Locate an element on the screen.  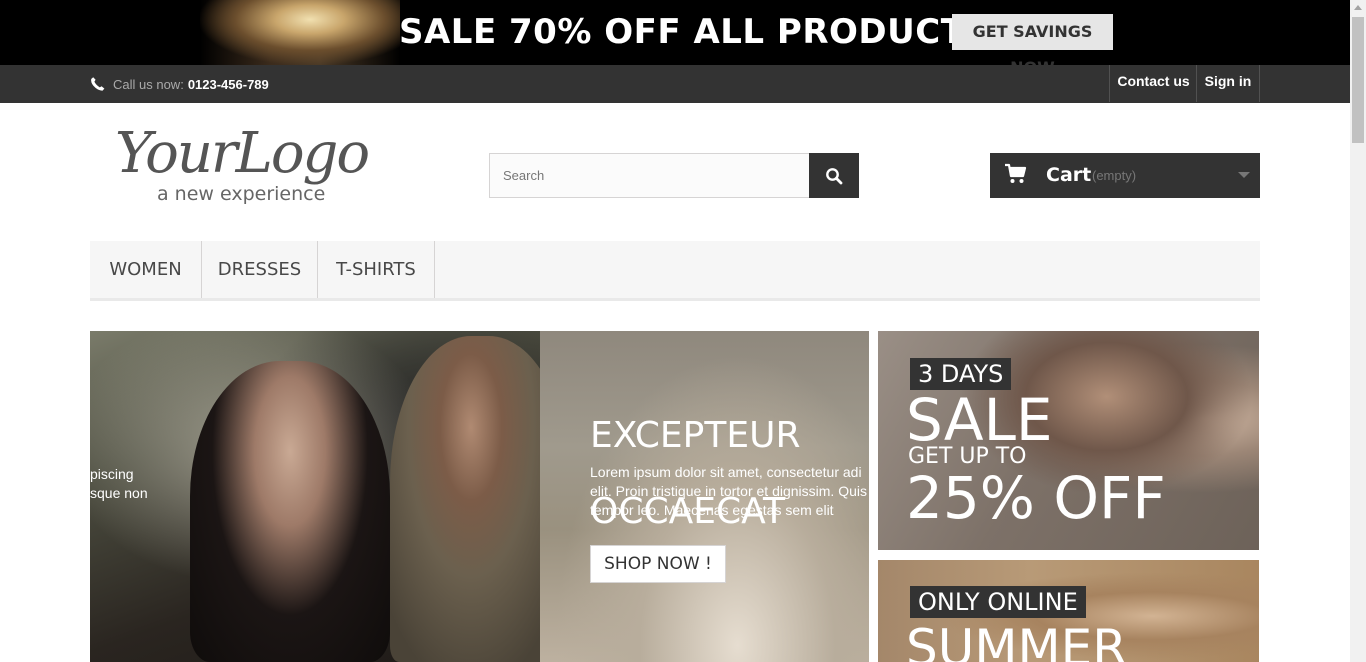
contact-us-link: Contact us is located at coordinates (1153, 83).